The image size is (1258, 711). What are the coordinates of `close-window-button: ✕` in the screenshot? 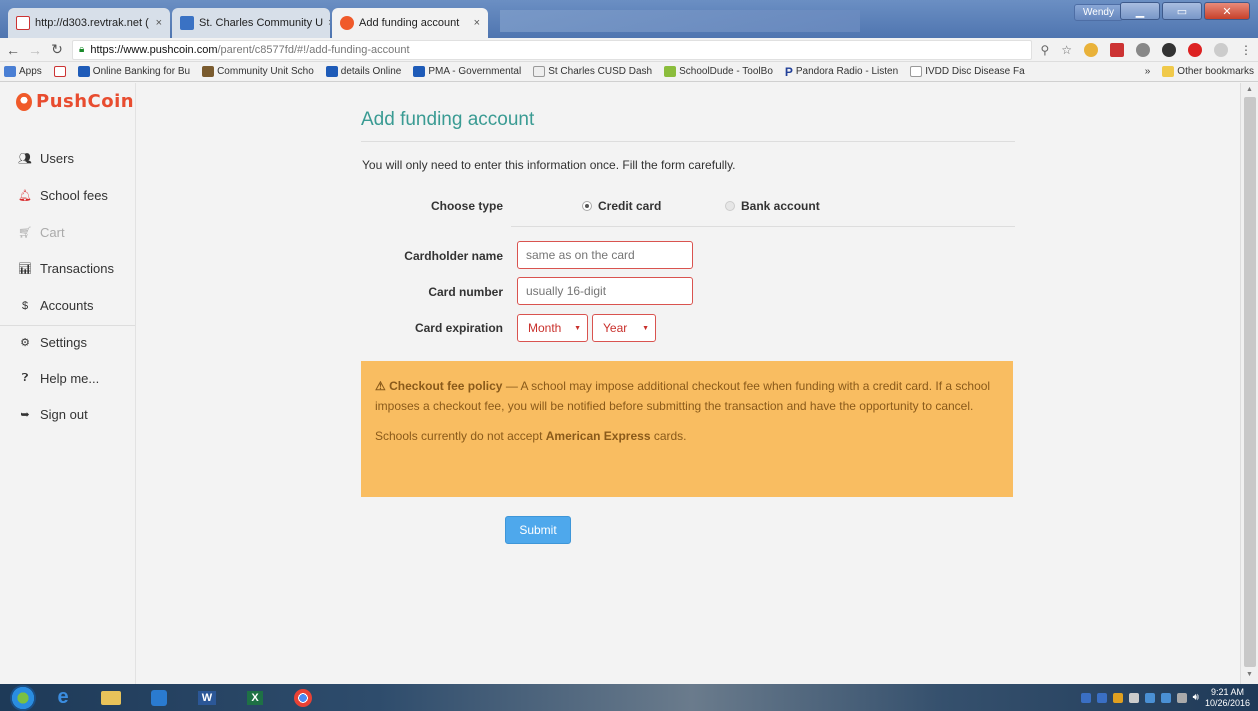 It's located at (1227, 11).